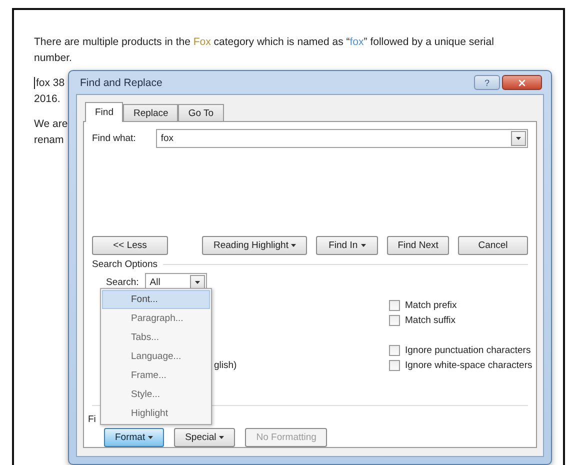  I want to click on dialog-button: Special, so click(205, 437).